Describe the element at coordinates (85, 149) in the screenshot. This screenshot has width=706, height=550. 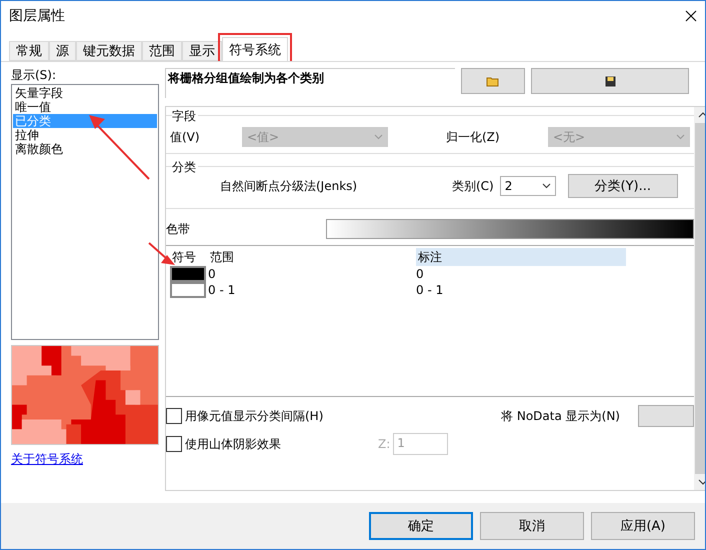
I see `list-item: 离散颜色` at that location.